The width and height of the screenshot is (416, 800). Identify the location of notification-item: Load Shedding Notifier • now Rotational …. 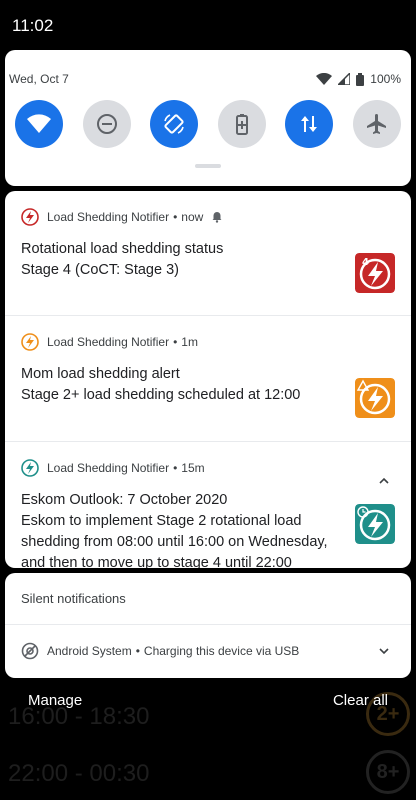
(208, 260).